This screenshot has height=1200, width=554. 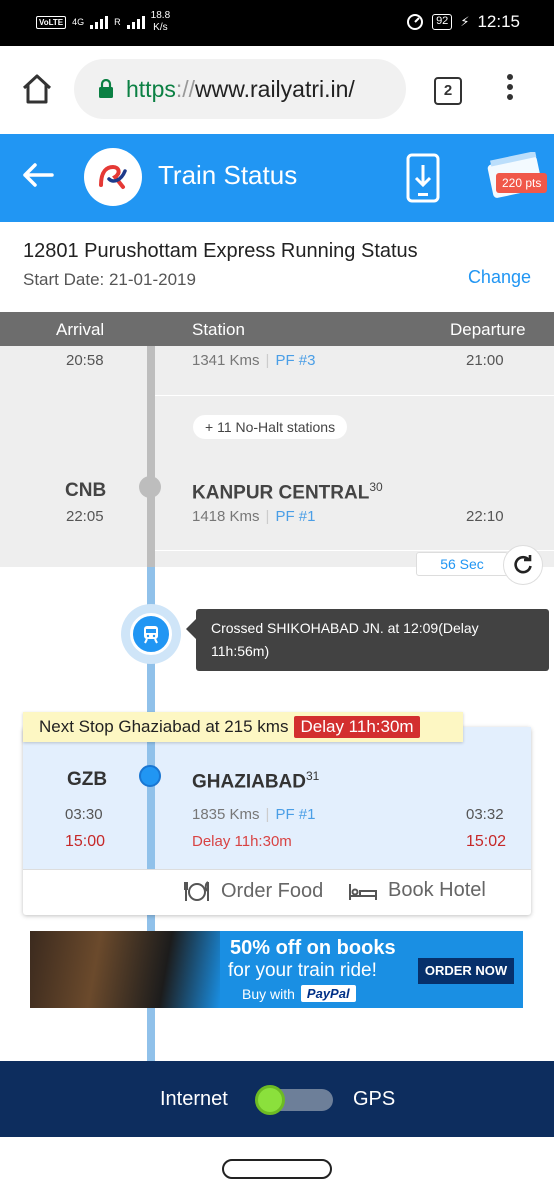 What do you see at coordinates (498, 21) in the screenshot?
I see `clock: 12:15` at bounding box center [498, 21].